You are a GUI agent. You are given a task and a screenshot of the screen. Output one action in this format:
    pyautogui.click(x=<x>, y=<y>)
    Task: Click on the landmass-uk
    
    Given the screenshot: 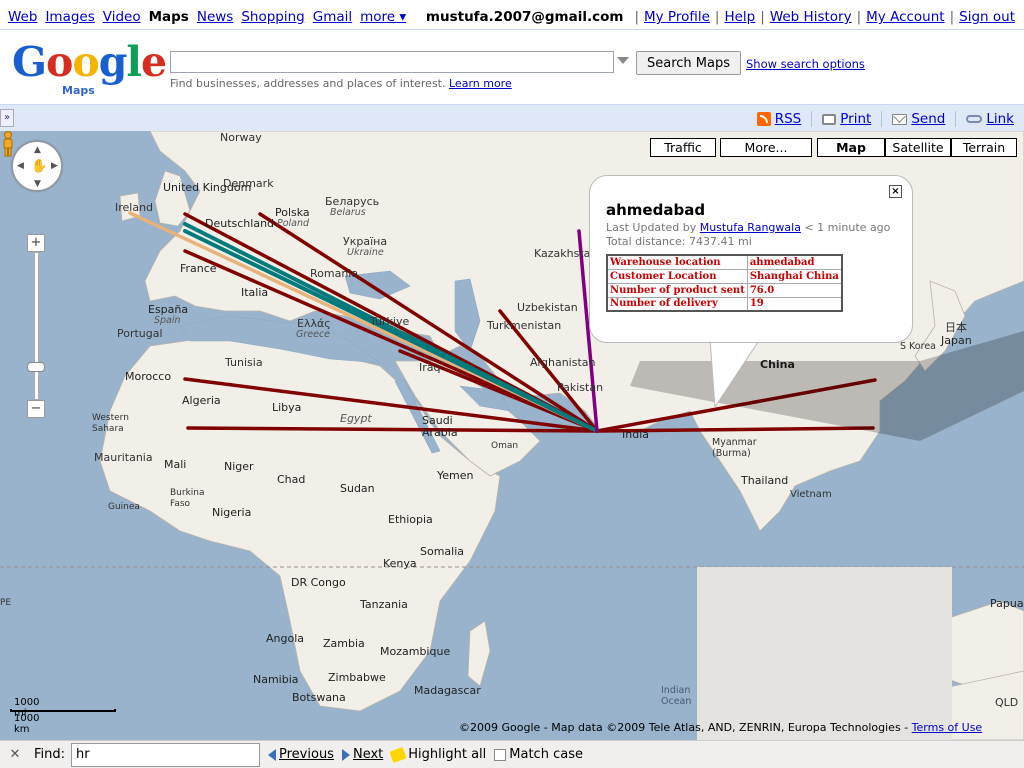 What is the action you would take?
    pyautogui.click(x=172, y=198)
    